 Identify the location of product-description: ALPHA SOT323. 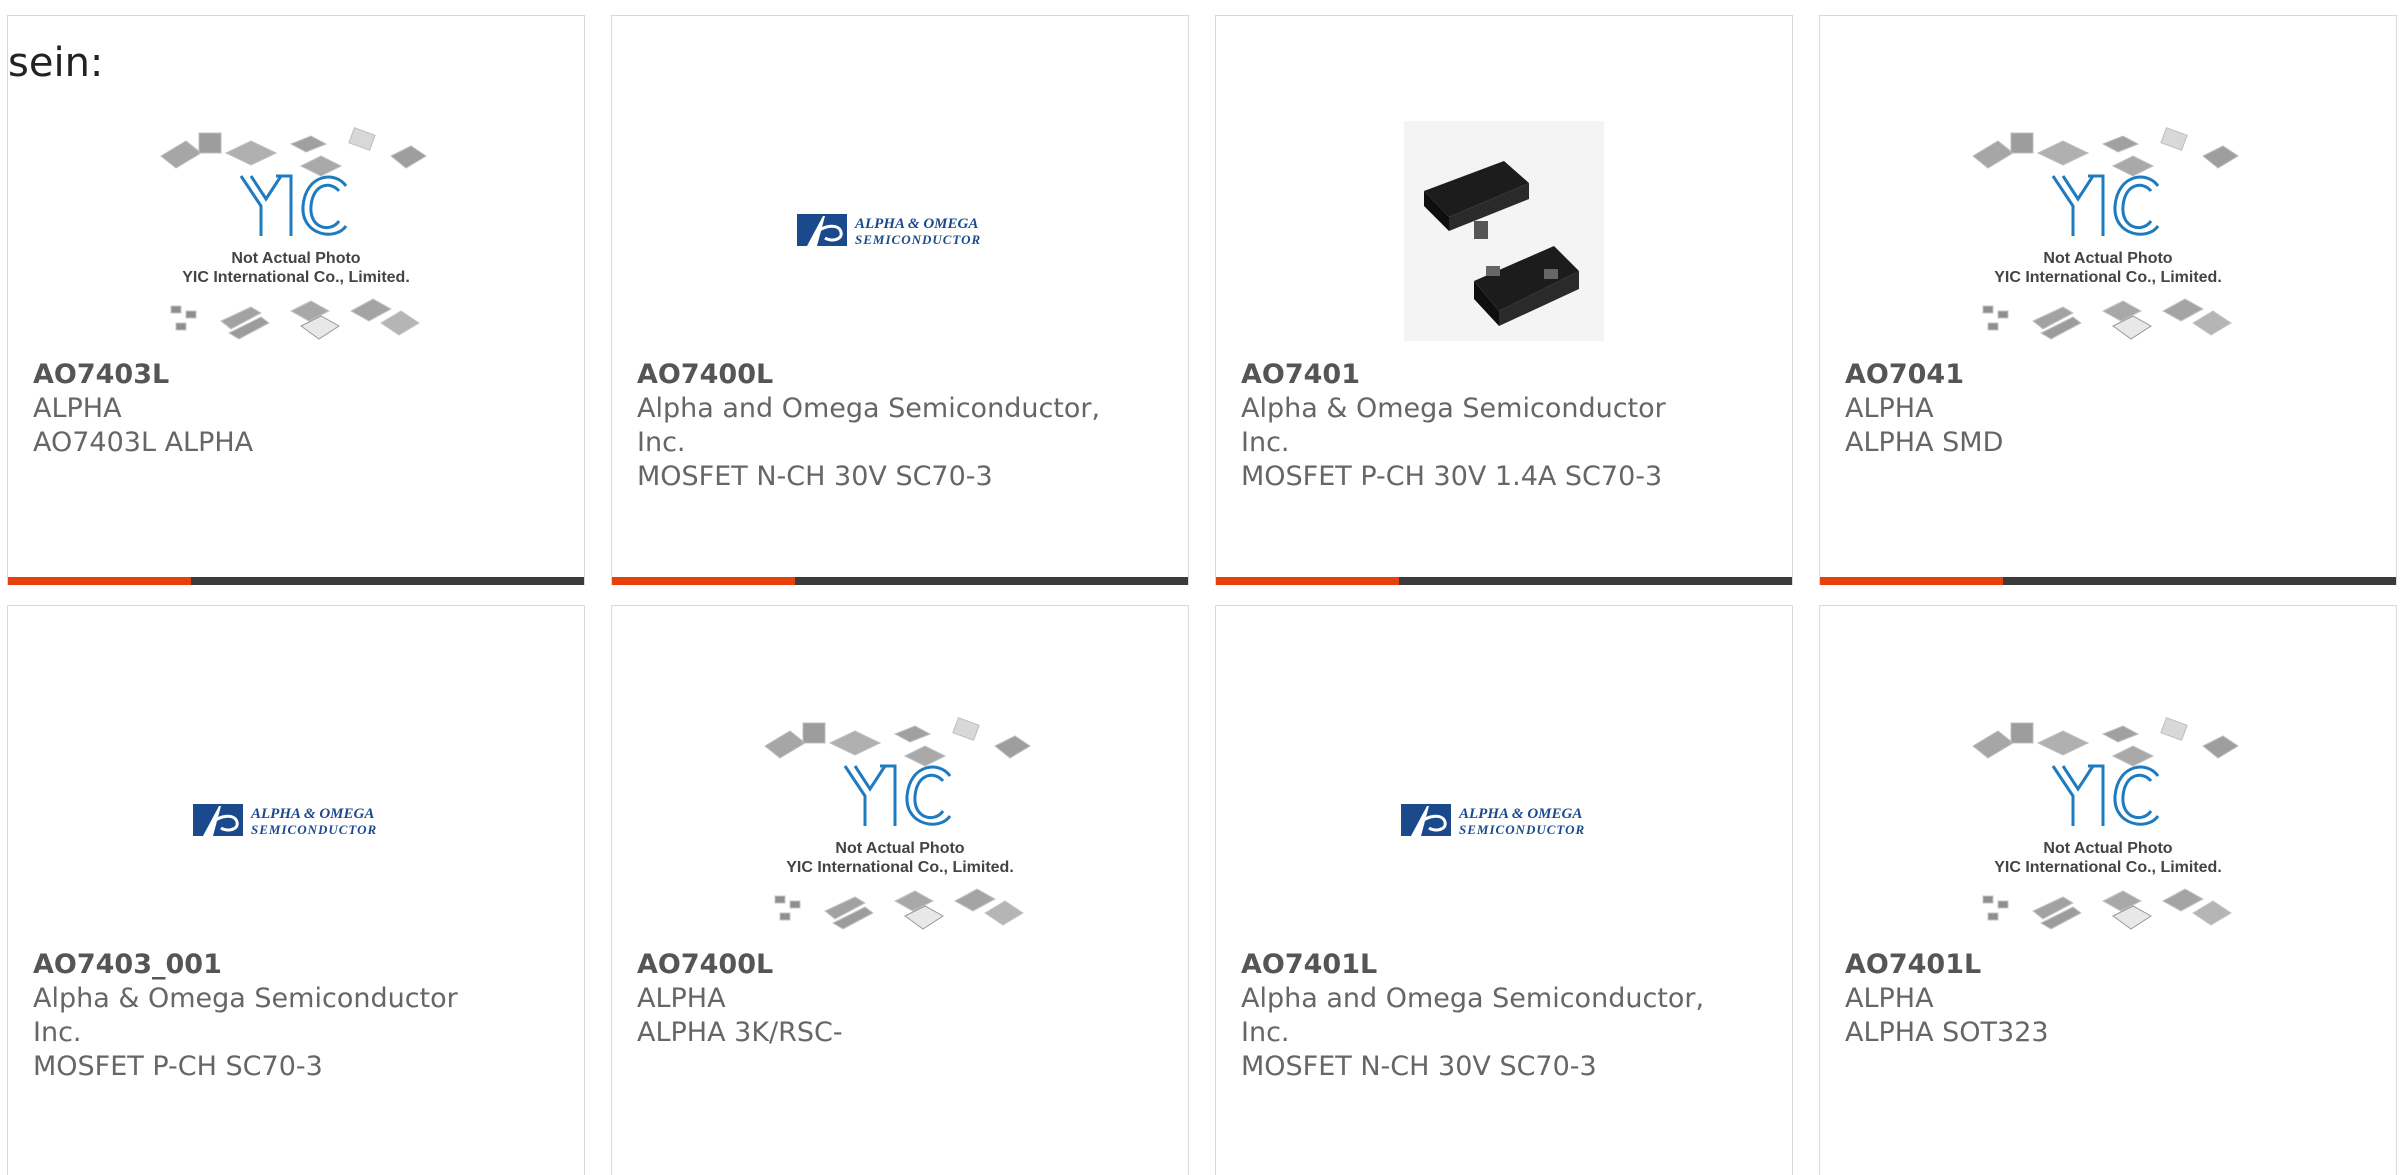
(1947, 1032).